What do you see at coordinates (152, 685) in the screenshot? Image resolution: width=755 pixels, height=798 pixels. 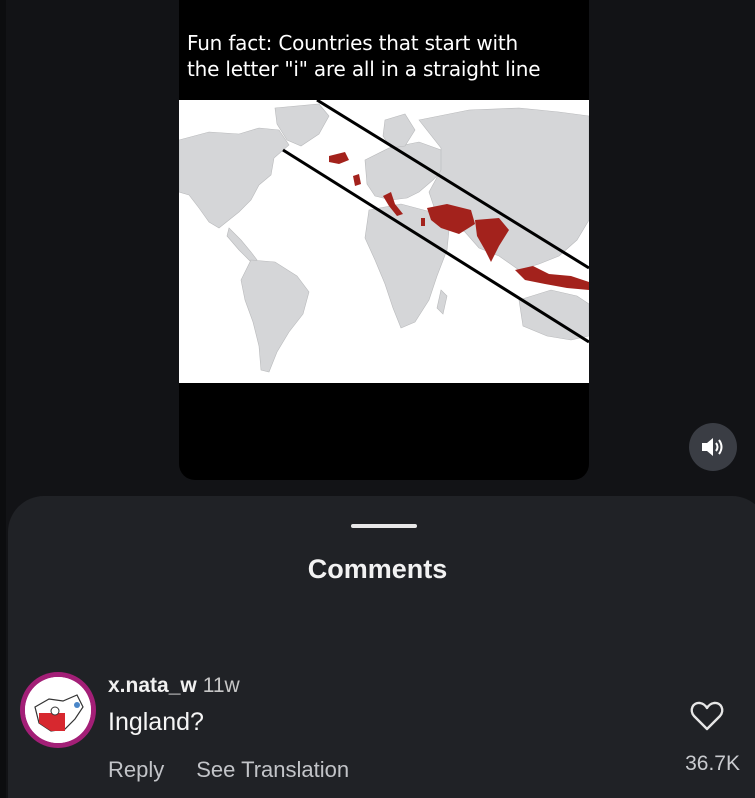 I see `comment-username: x.nata_w` at bounding box center [152, 685].